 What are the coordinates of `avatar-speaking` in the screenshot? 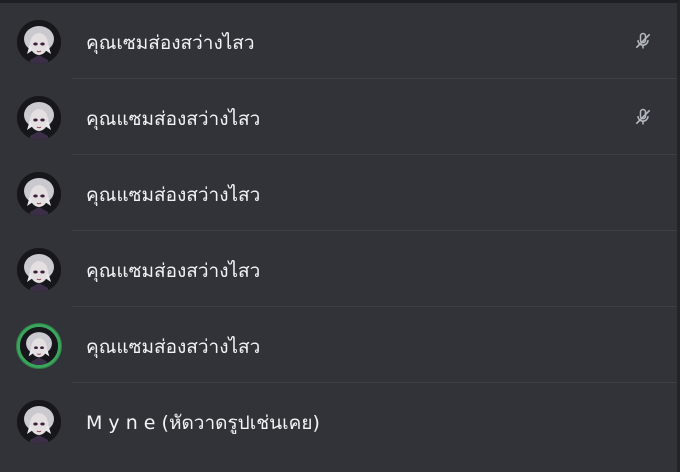 It's located at (39, 346).